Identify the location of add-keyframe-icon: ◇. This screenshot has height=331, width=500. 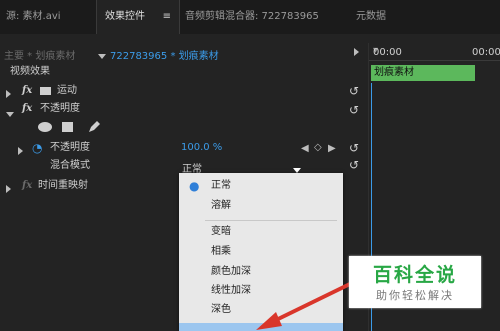
(318, 148).